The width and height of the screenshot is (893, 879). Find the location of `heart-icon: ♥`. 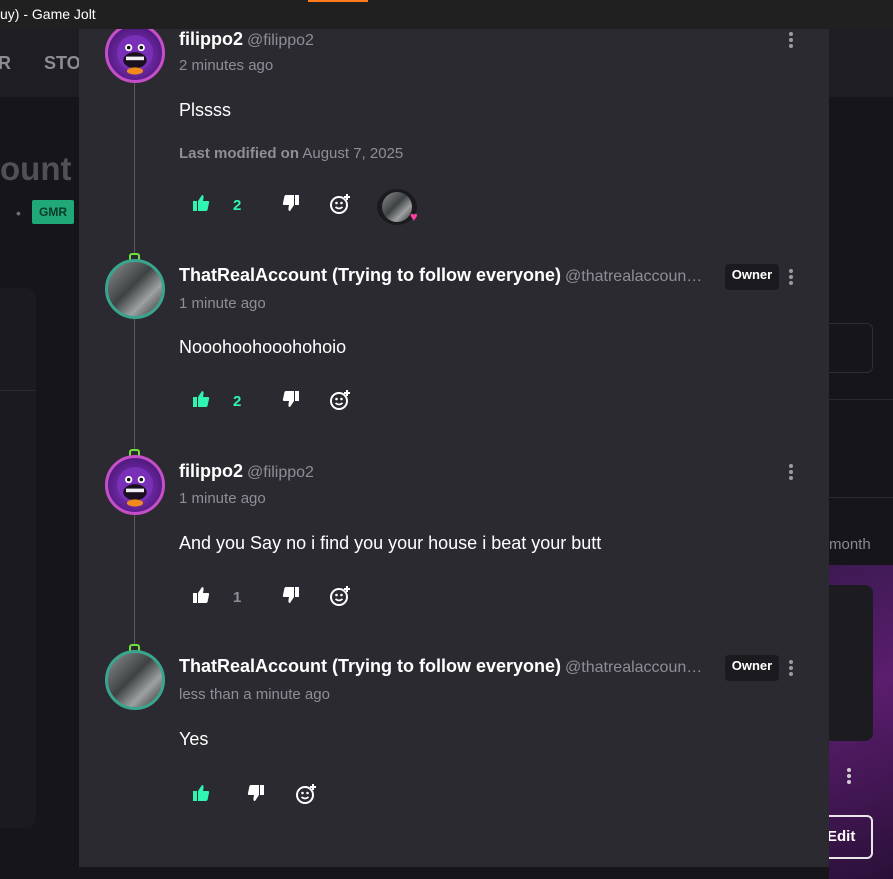

heart-icon: ♥ is located at coordinates (414, 216).